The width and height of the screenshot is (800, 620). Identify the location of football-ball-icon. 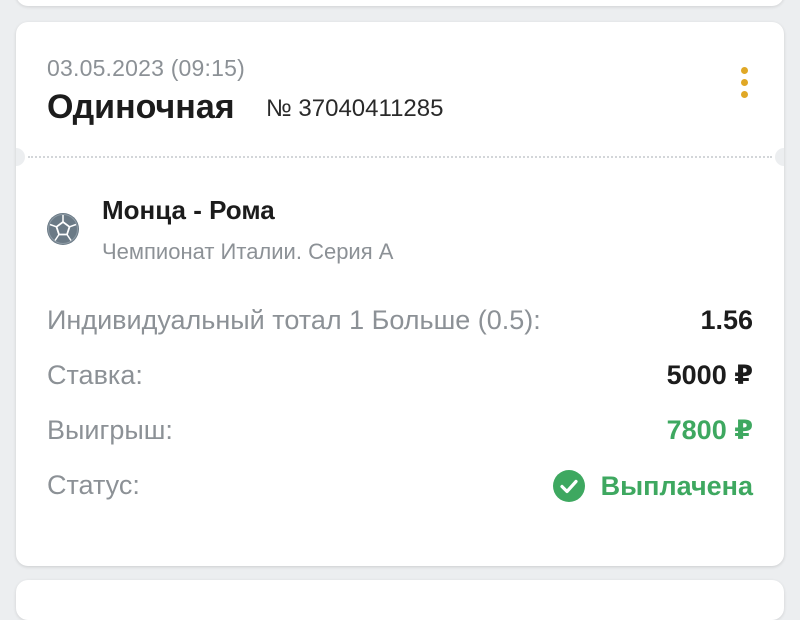
(63, 229).